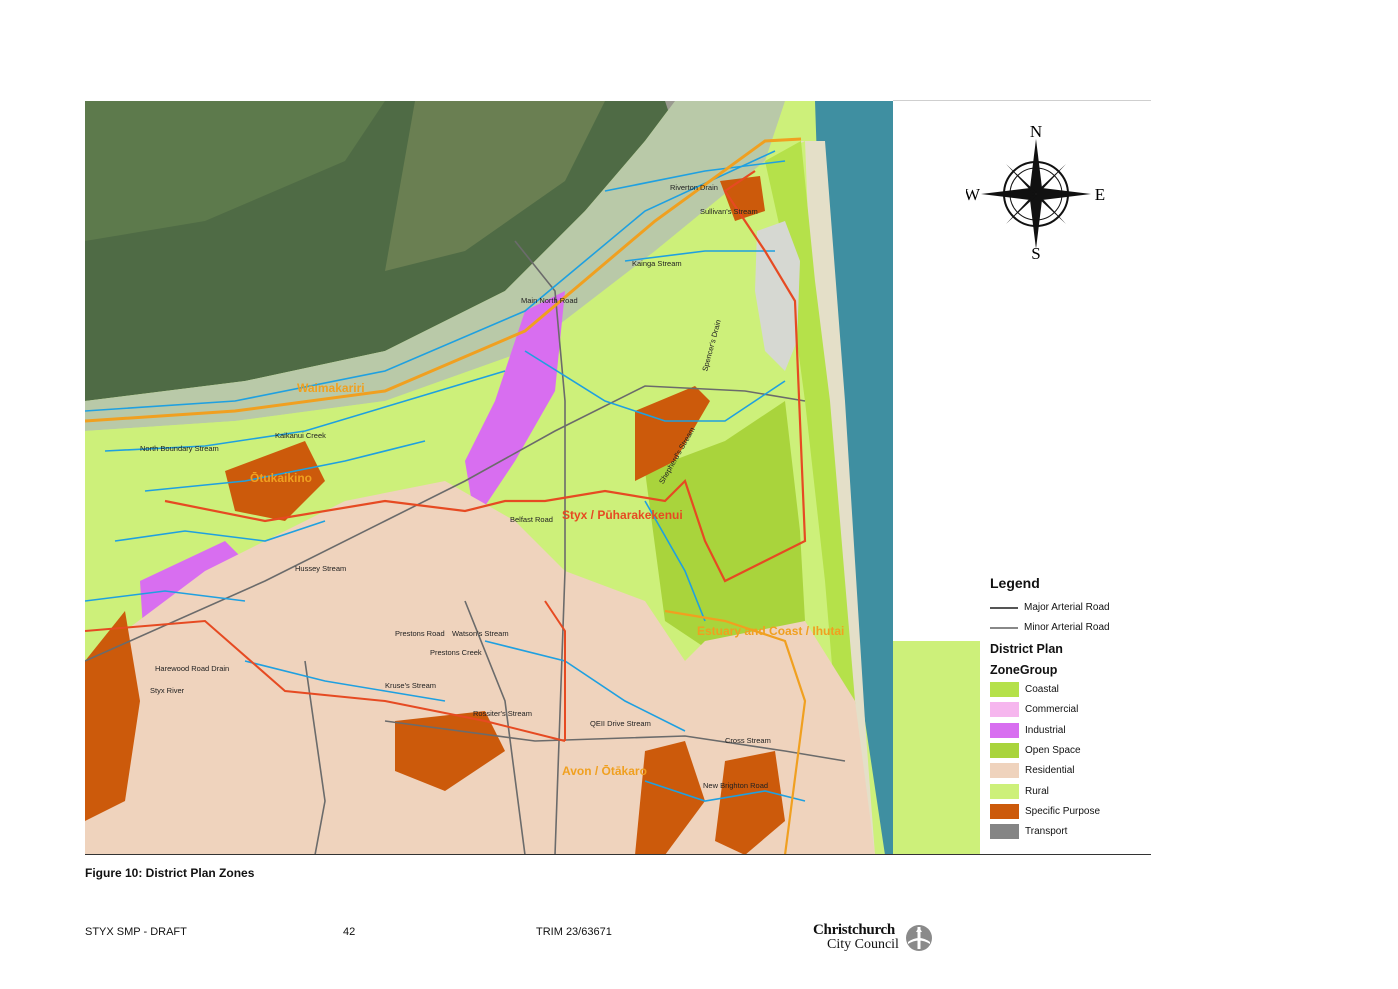 The image size is (1398, 989). What do you see at coordinates (1052, 710) in the screenshot?
I see `legend-zone-label: Commercial` at bounding box center [1052, 710].